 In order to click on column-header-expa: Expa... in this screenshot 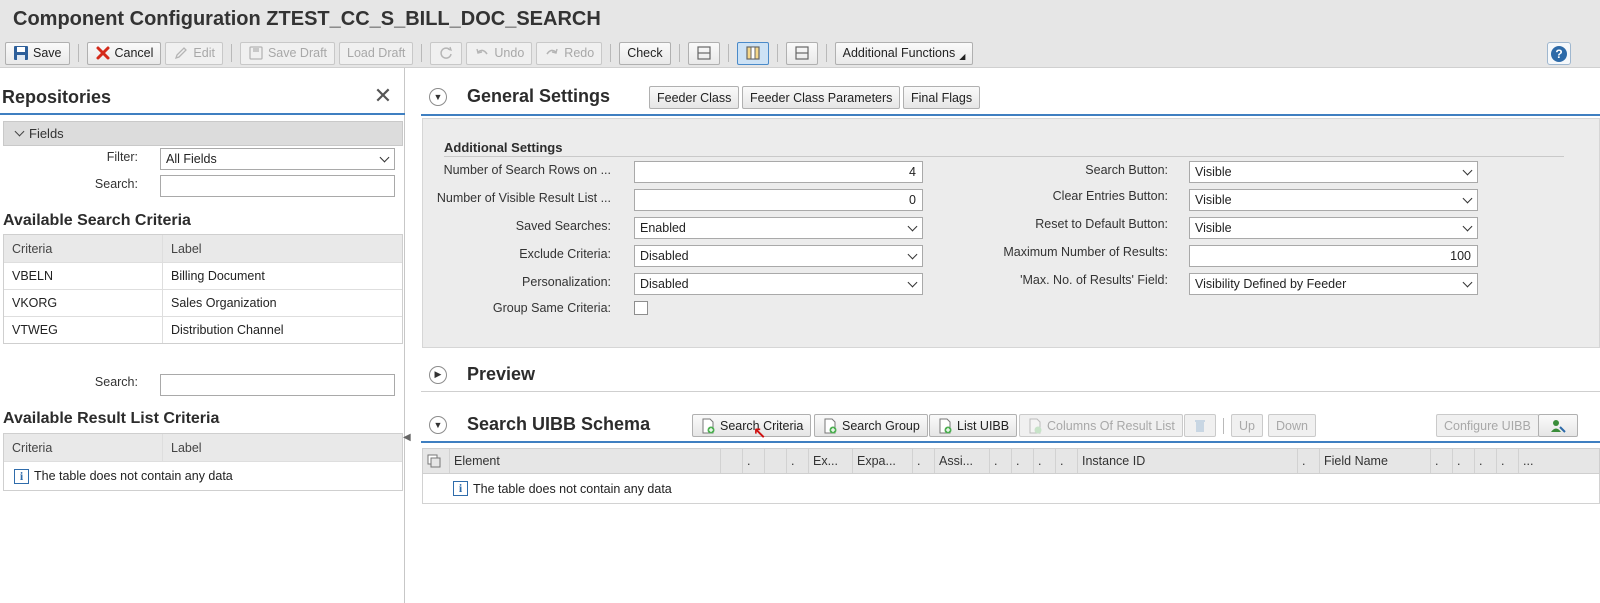, I will do `click(882, 461)`.